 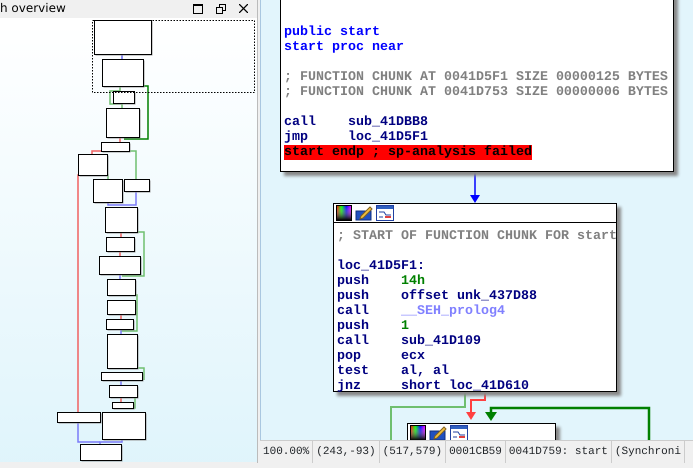 I want to click on instruction-mnemonic: jmp, so click(x=296, y=137).